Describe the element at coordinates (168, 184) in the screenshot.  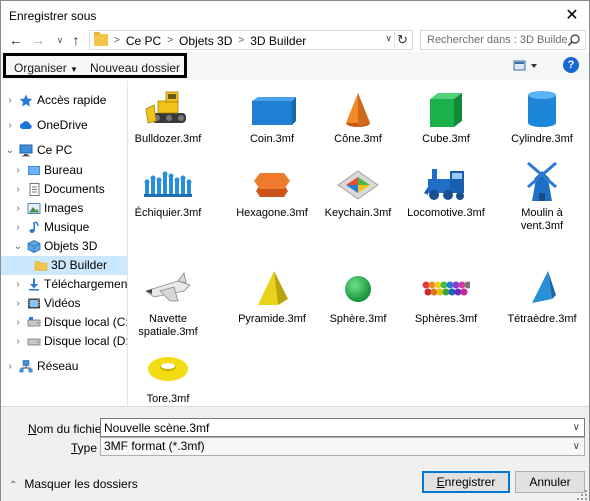
I see `chess-icon` at that location.